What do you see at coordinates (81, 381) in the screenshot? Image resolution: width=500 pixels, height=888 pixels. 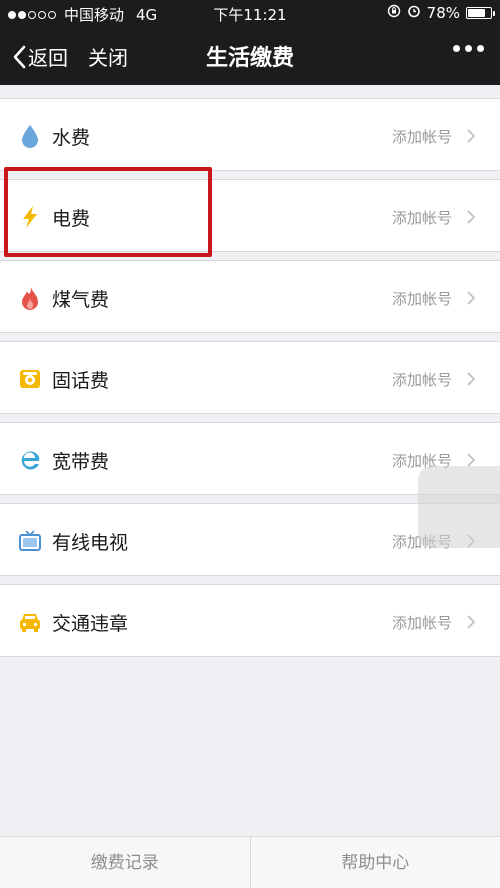 I see `service-label: 固话费` at bounding box center [81, 381].